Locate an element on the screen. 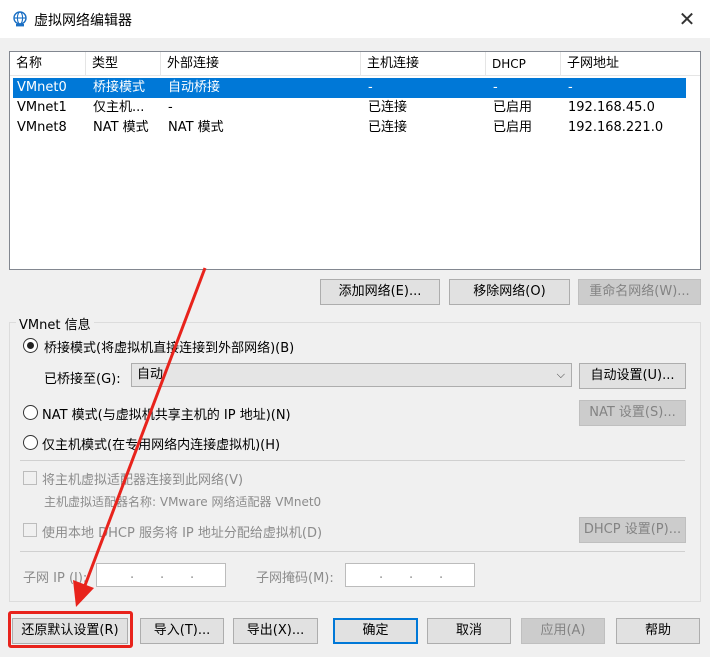 The image size is (710, 657). column-header-subnet: 子网地址 is located at coordinates (630, 64).